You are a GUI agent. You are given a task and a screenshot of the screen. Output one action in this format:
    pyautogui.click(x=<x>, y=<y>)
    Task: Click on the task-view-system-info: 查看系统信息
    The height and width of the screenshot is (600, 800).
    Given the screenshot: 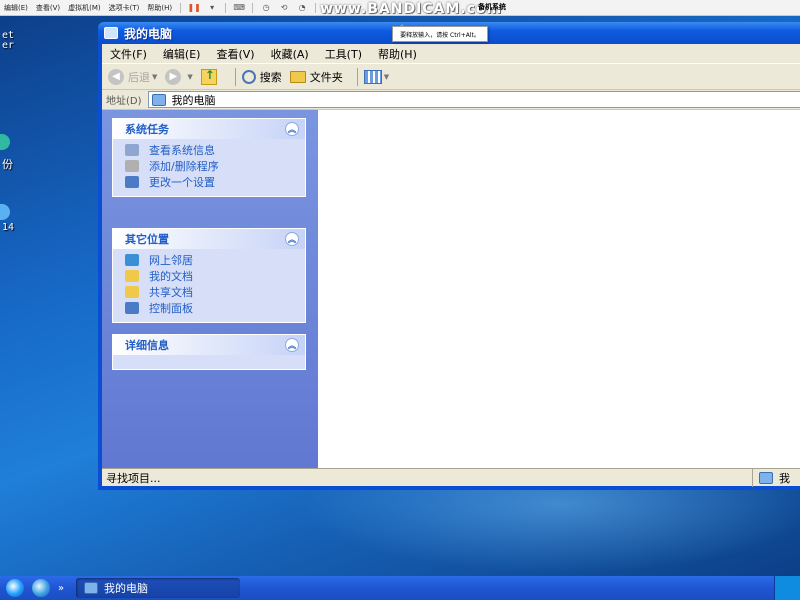 What is the action you would take?
    pyautogui.click(x=215, y=150)
    